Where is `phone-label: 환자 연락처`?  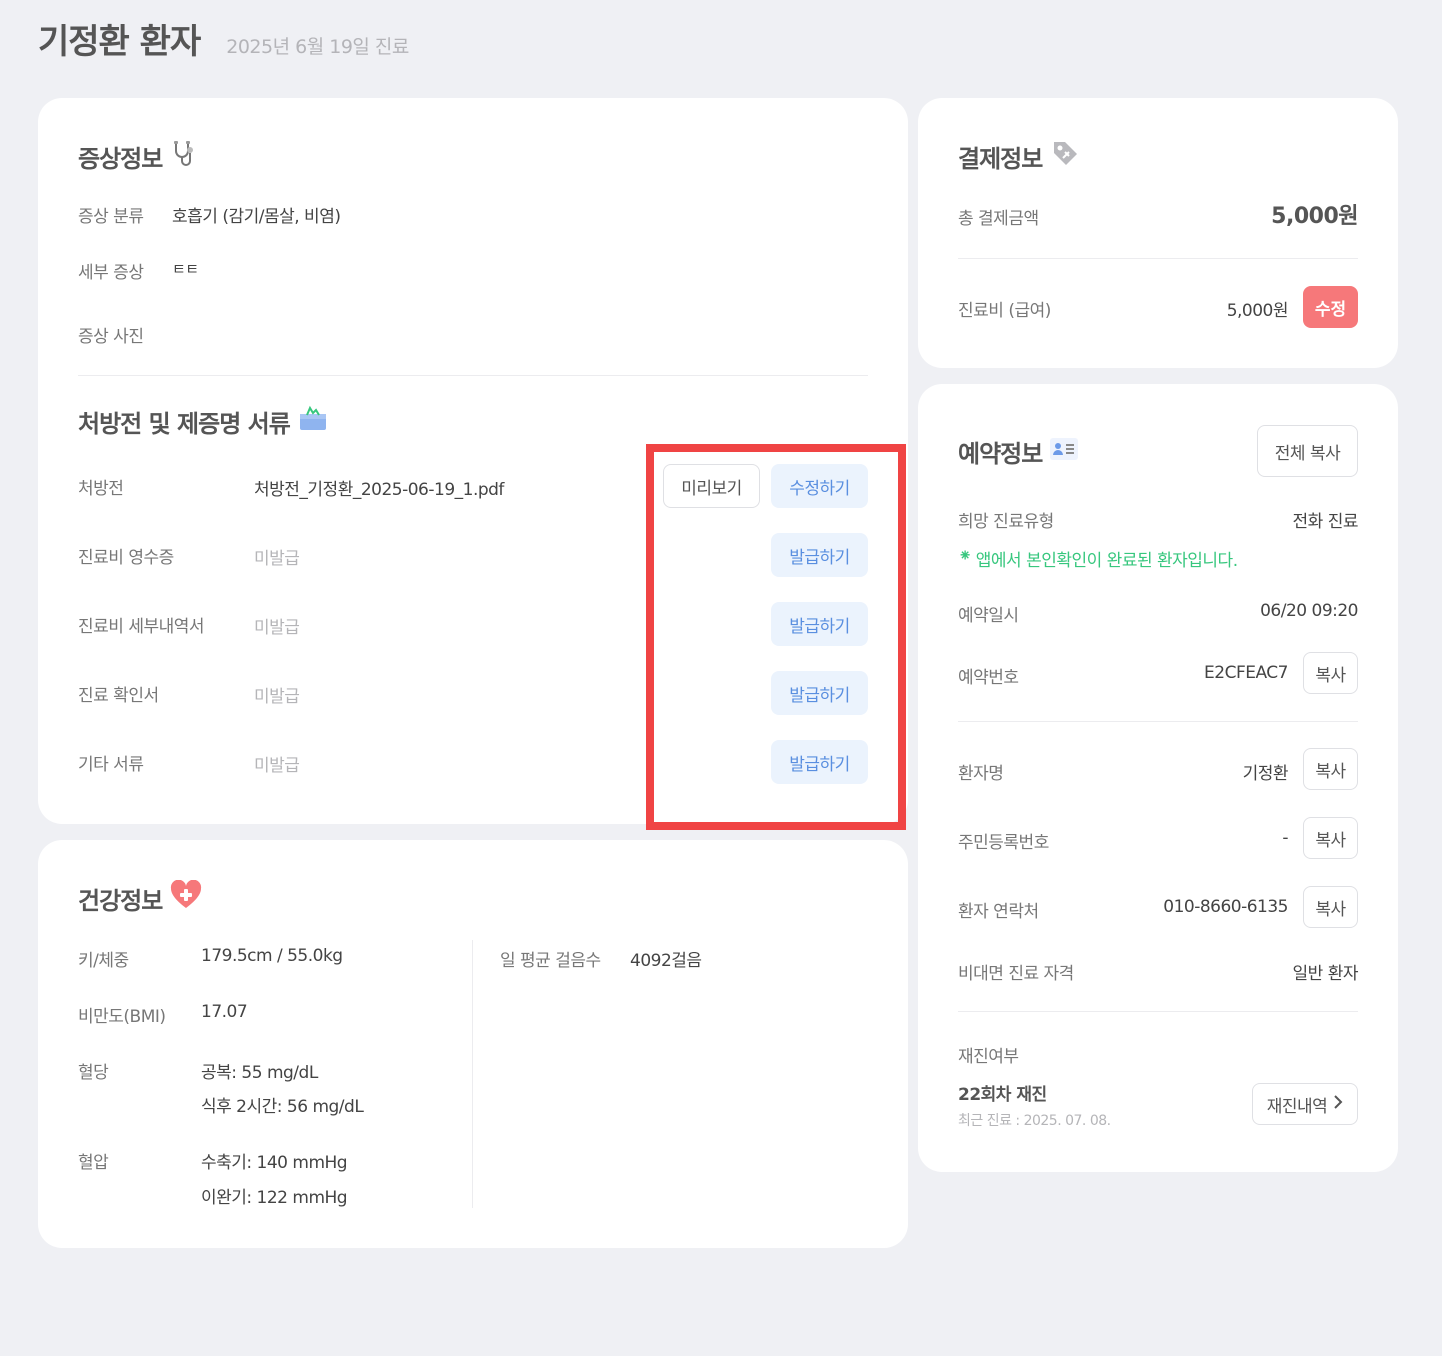
phone-label: 환자 연락처 is located at coordinates (998, 912).